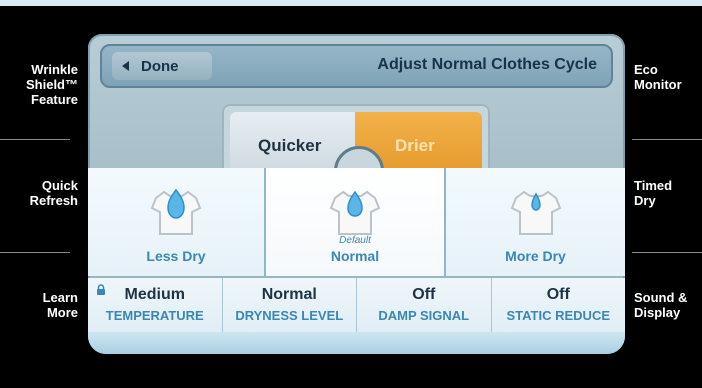  Describe the element at coordinates (289, 294) in the screenshot. I see `dryness-level-value: Normal` at that location.